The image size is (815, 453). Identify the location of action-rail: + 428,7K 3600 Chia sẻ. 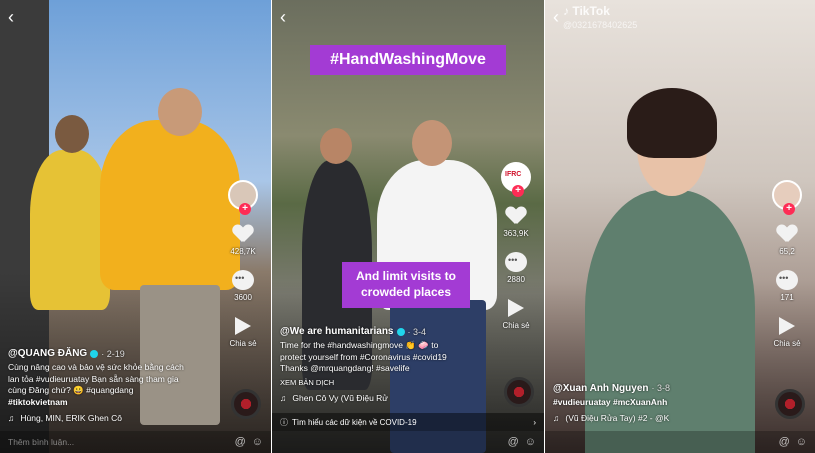
(243, 264).